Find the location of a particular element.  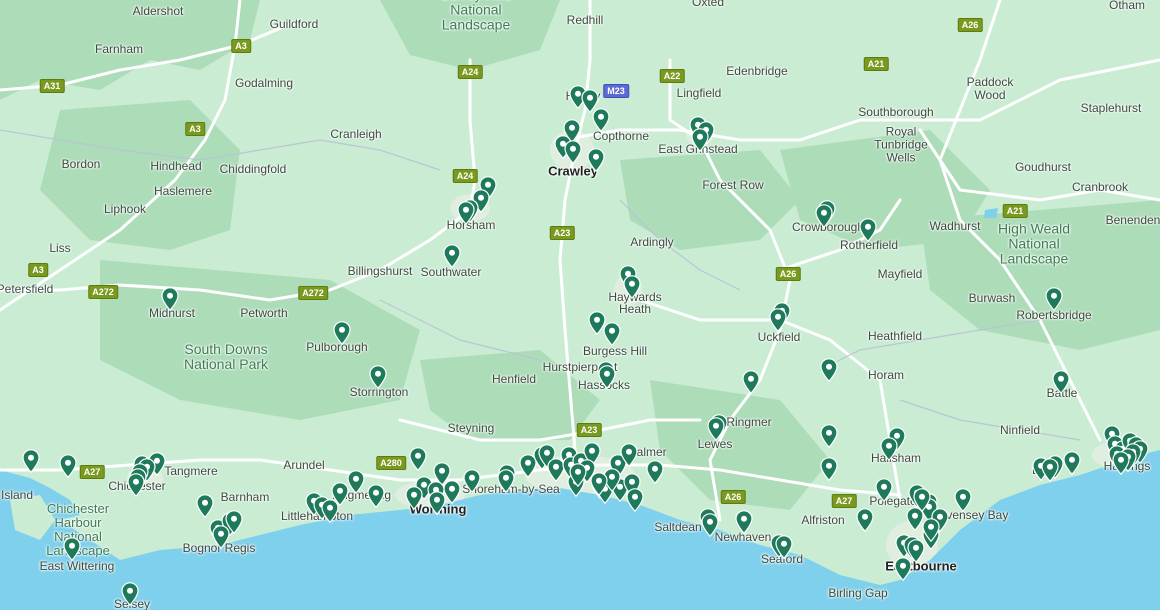

place-label: Hindhead is located at coordinates (176, 166).